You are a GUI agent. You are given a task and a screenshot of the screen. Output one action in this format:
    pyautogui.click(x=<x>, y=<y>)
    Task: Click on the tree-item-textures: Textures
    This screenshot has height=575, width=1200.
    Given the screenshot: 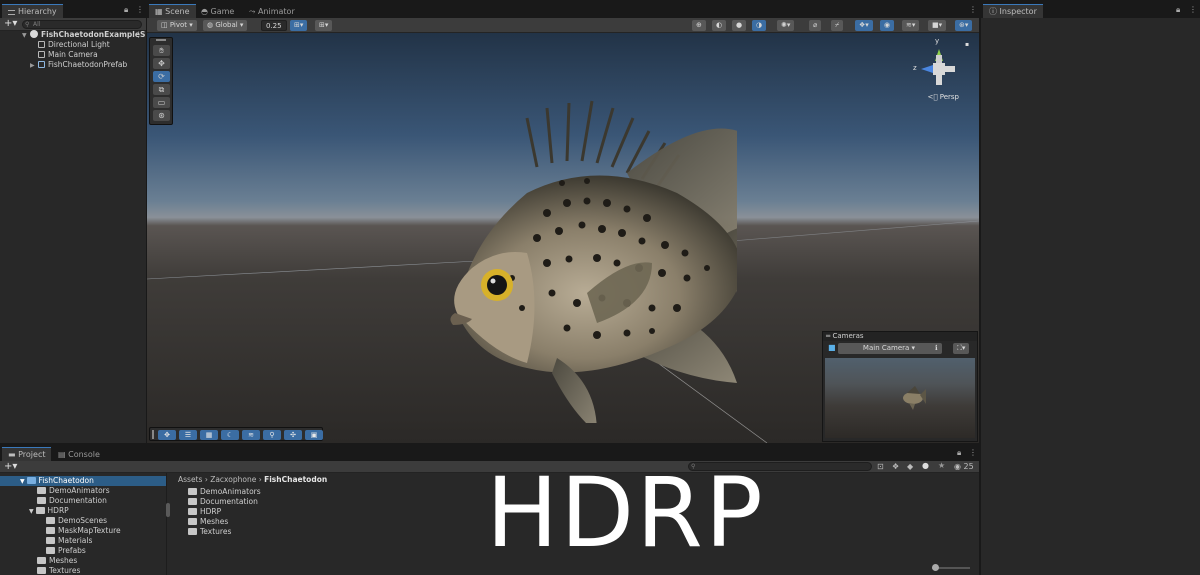 What is the action you would take?
    pyautogui.click(x=83, y=570)
    